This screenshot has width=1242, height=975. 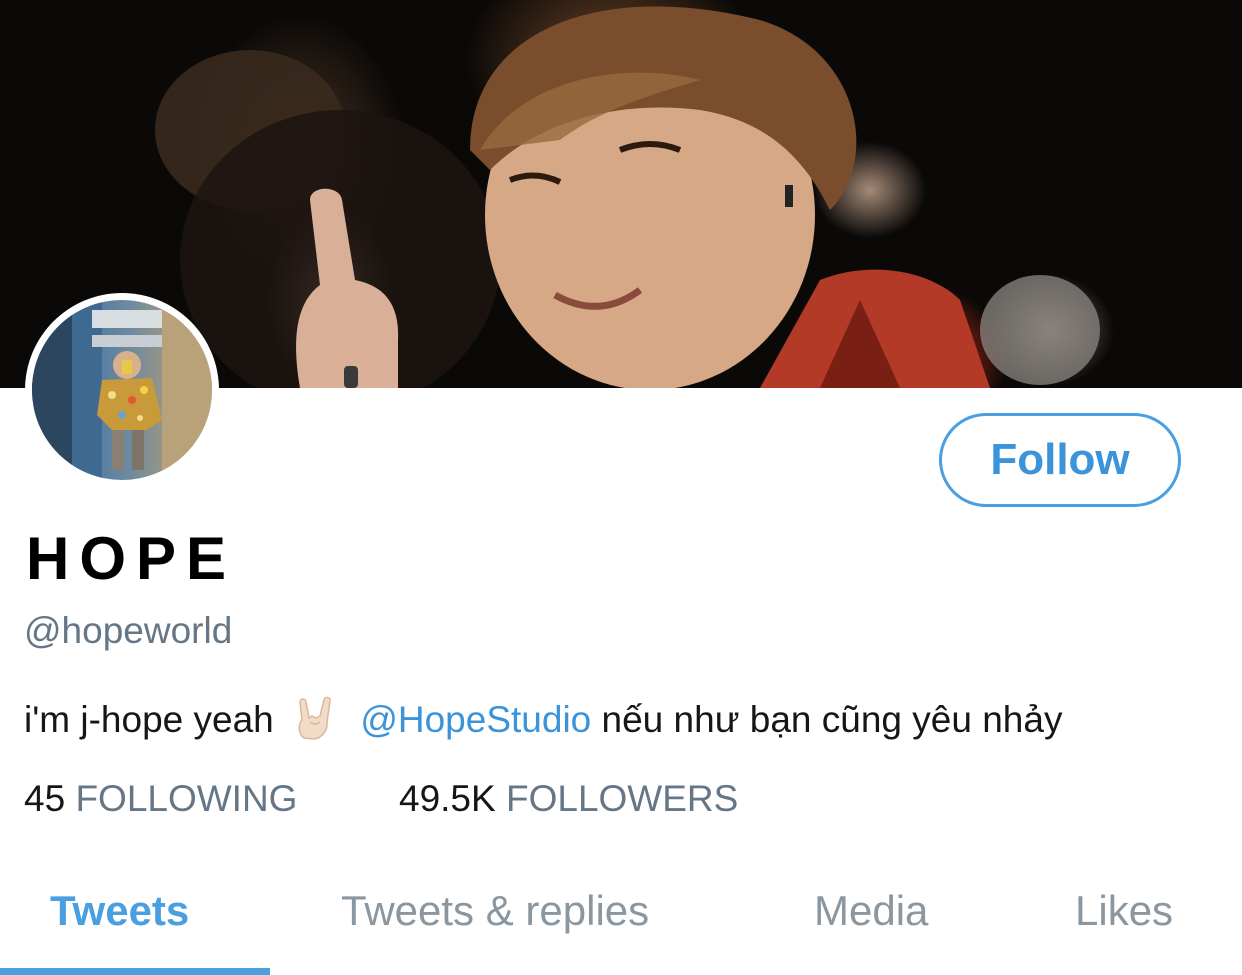 What do you see at coordinates (128, 630) in the screenshot?
I see `user-handle: @hopeworld` at bounding box center [128, 630].